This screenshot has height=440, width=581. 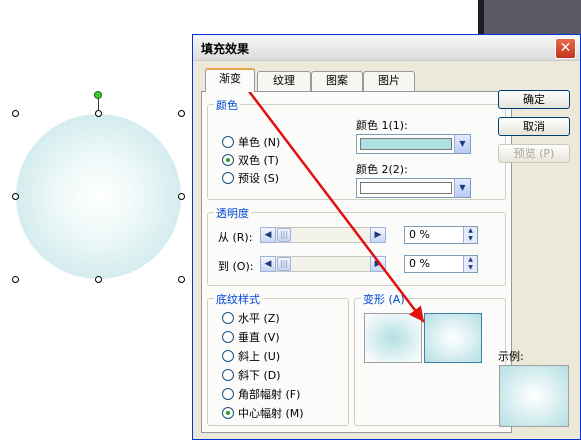 I want to click on tab-label: 渐变, so click(x=230, y=78).